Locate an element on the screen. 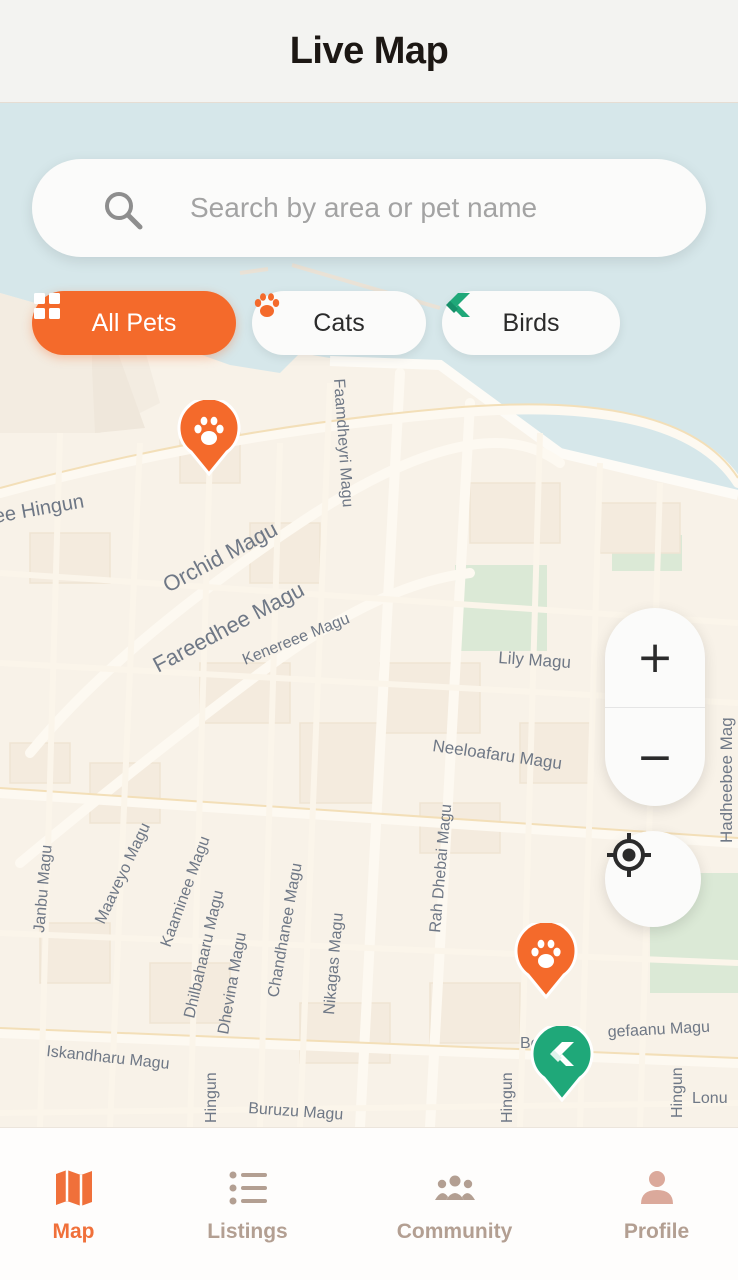  bird-icon is located at coordinates (458, 305).